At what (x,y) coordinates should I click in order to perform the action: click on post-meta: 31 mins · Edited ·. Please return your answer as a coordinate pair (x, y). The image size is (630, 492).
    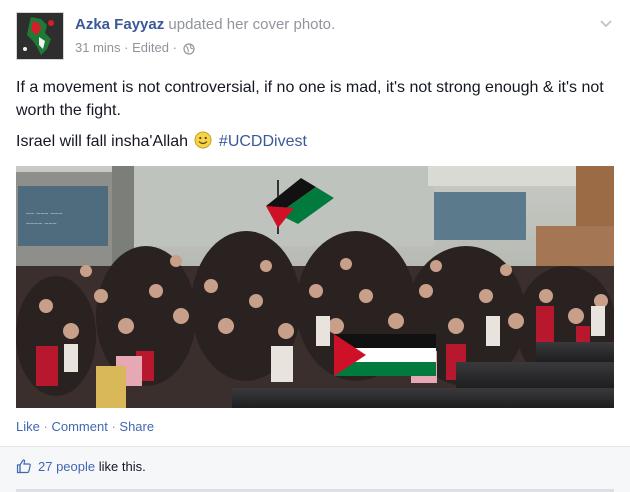
    Looking at the image, I should click on (135, 47).